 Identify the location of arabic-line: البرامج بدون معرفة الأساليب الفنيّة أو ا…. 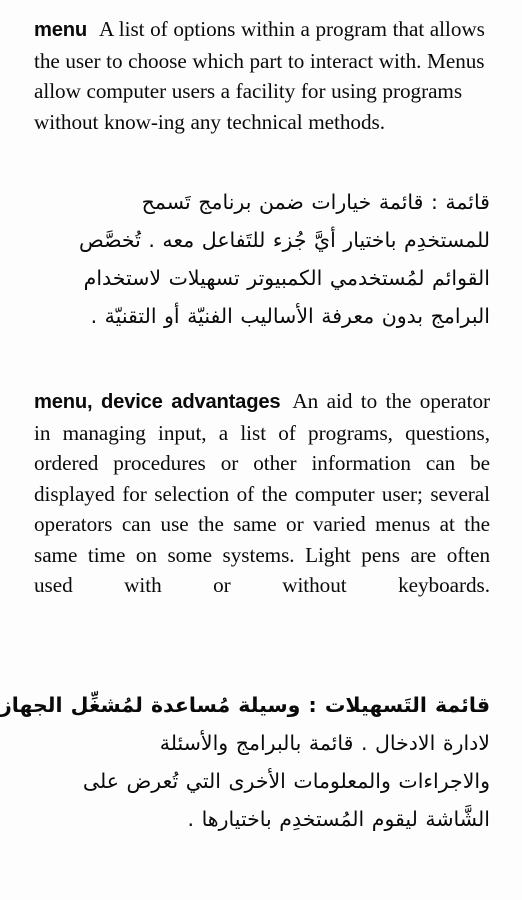
(262, 316).